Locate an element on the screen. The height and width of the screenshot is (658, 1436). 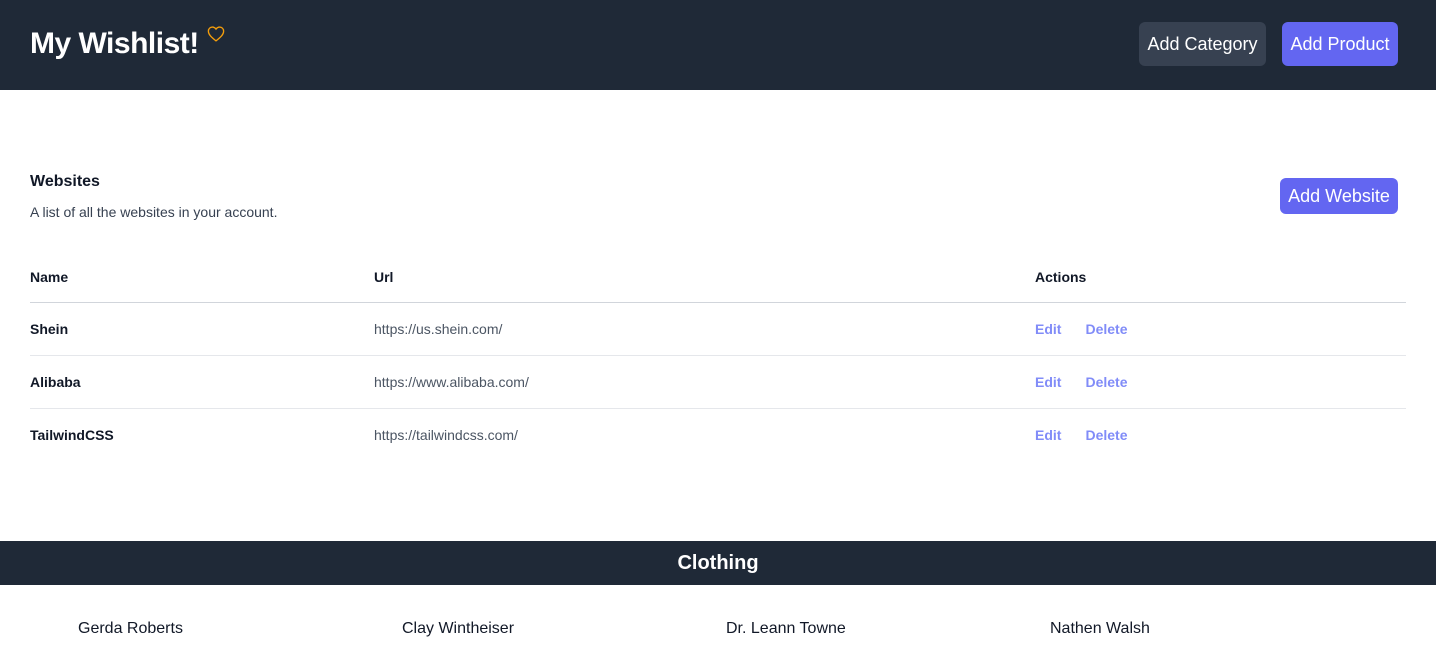
website-url: https://us.shein.com/ is located at coordinates (438, 329).